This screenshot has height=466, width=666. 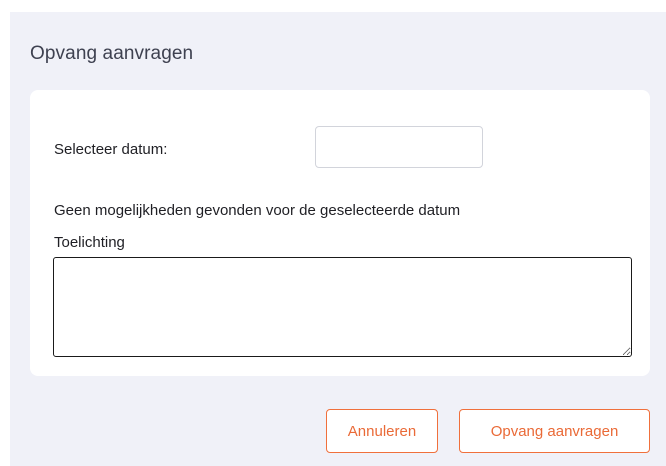 I want to click on request-care-button: Opvang aanvragen, so click(x=554, y=431).